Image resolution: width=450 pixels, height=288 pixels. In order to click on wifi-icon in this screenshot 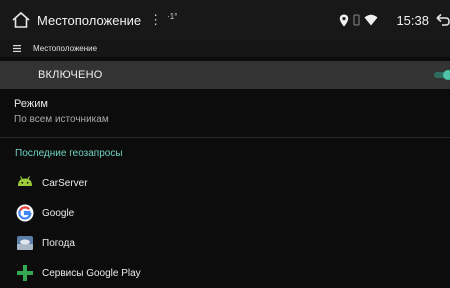, I will do `click(371, 20)`.